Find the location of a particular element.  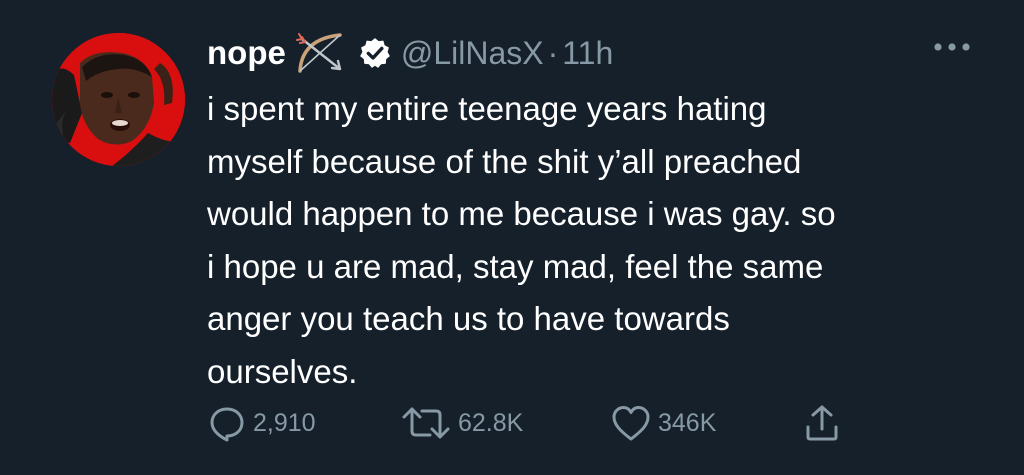

tweet-header: nope @LilNasX · 11h is located at coordinates (410, 53).